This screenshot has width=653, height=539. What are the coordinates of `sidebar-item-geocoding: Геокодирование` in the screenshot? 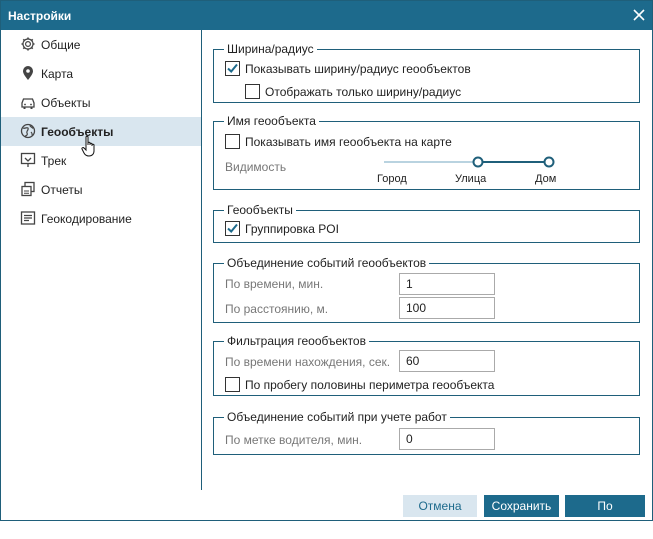 It's located at (101, 218).